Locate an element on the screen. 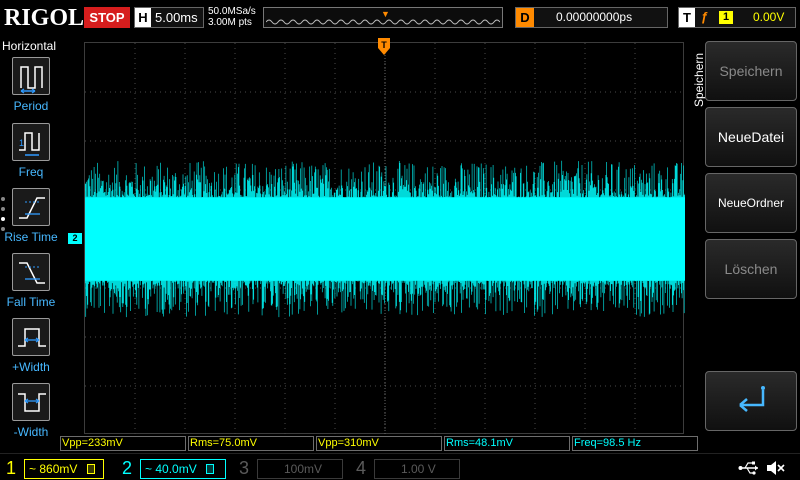 This screenshot has width=800, height=480. delay-box: D 0.00000000ps is located at coordinates (591, 17).